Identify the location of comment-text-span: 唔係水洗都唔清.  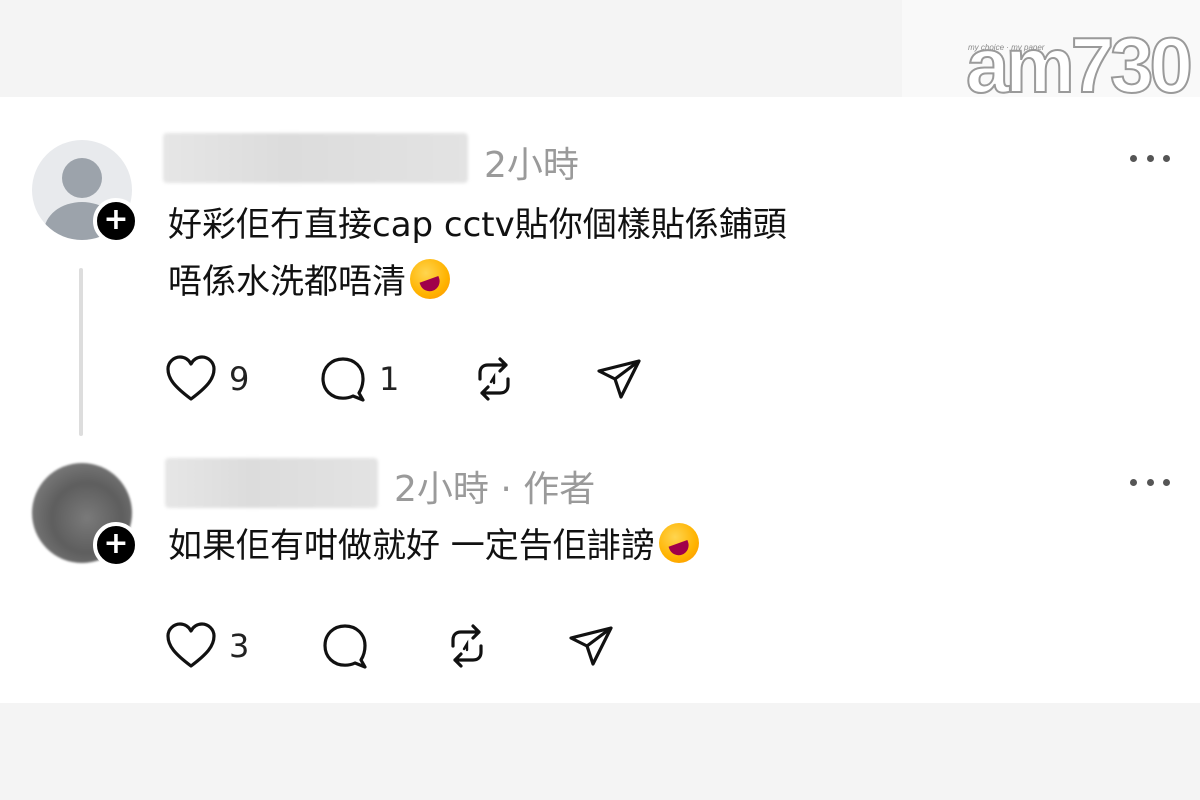
(287, 282).